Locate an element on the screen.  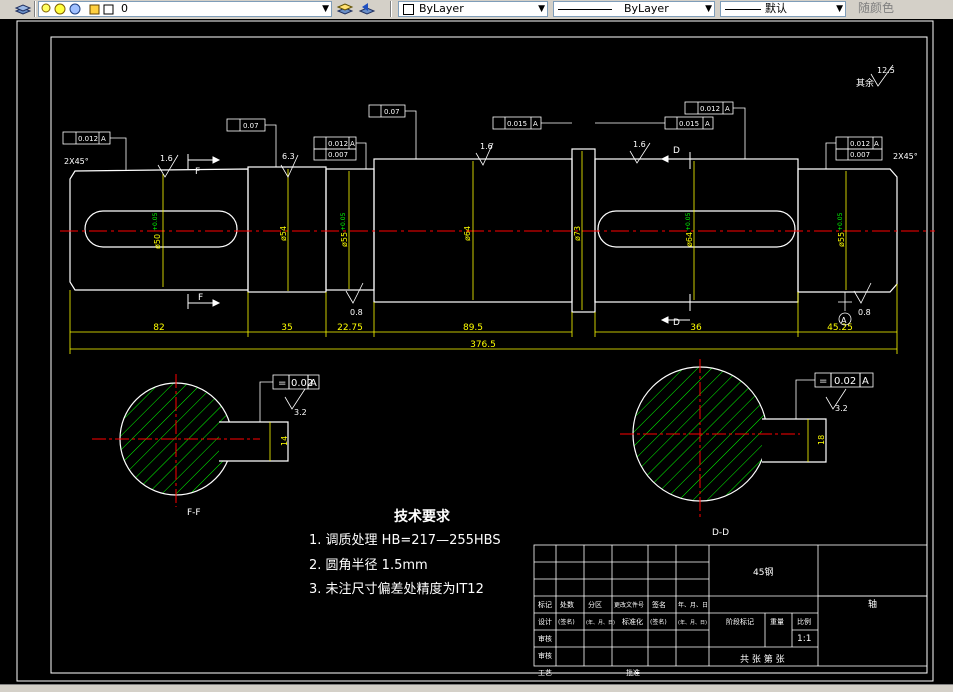
key-width-18: 18 is located at coordinates (821, 440).